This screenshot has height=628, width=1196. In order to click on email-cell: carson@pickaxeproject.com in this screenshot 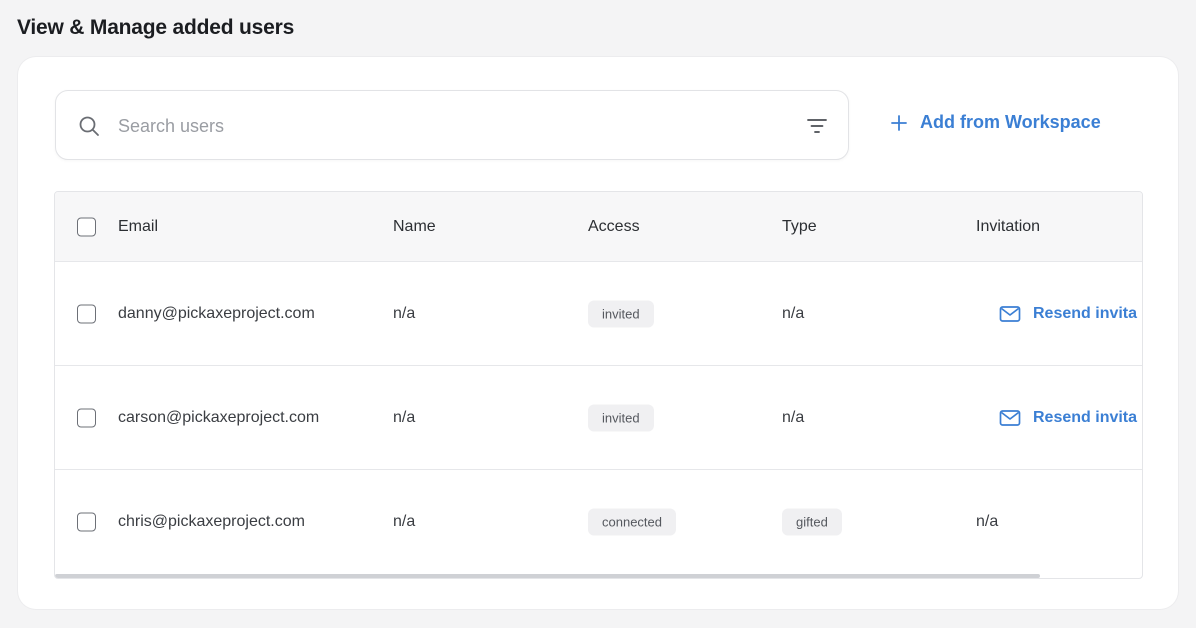, I will do `click(219, 417)`.